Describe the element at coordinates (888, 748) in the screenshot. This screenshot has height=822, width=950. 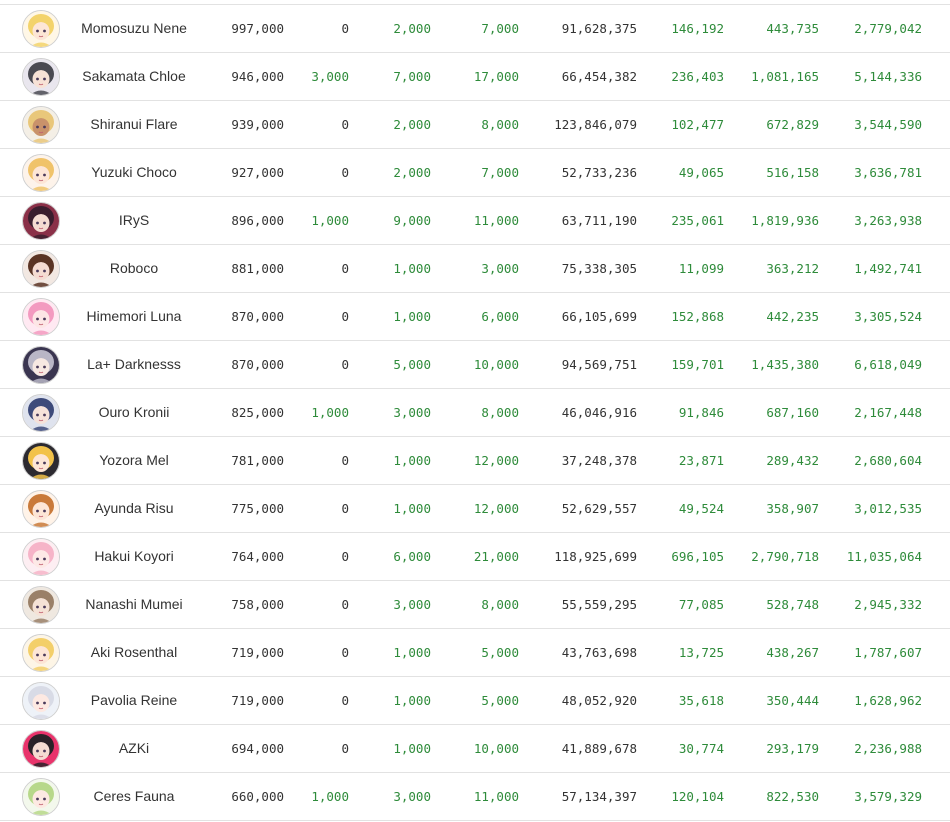
I see `views-change-30d: 2,236,988` at that location.